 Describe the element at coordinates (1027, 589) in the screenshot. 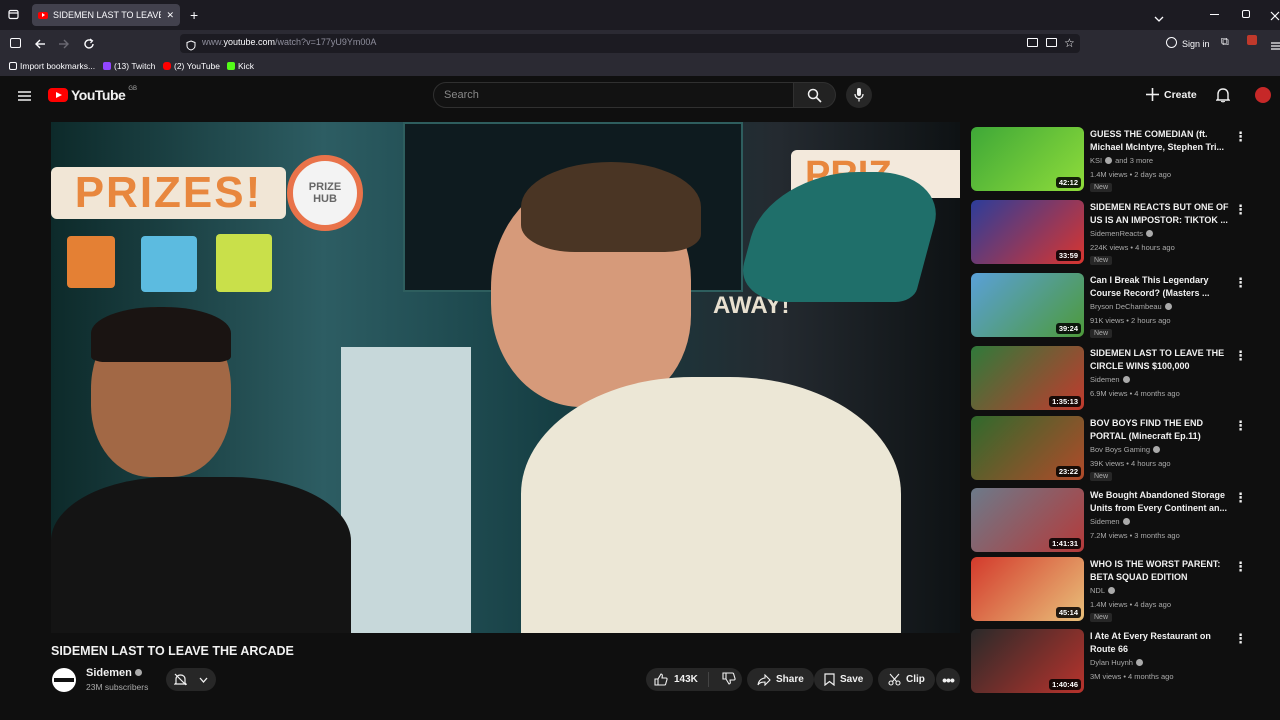

I see `recommendation-thumbnail: 45:14` at that location.